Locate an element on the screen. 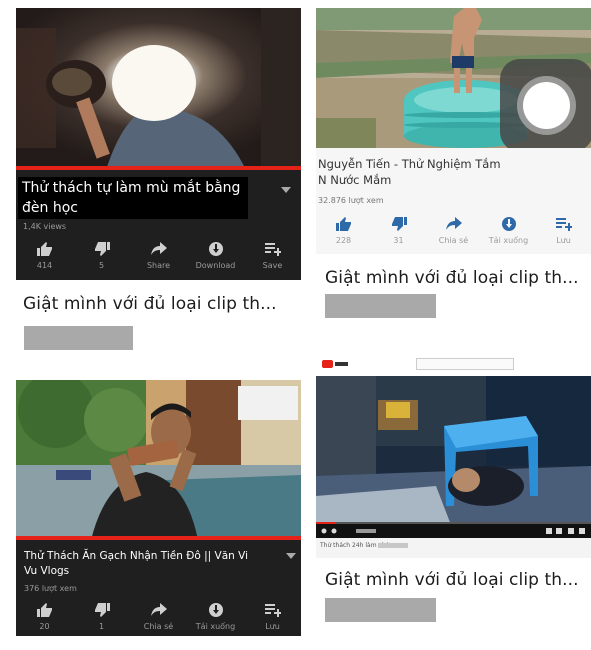 This screenshot has width=591, height=650. blurred-channel-info is located at coordinates (393, 545).